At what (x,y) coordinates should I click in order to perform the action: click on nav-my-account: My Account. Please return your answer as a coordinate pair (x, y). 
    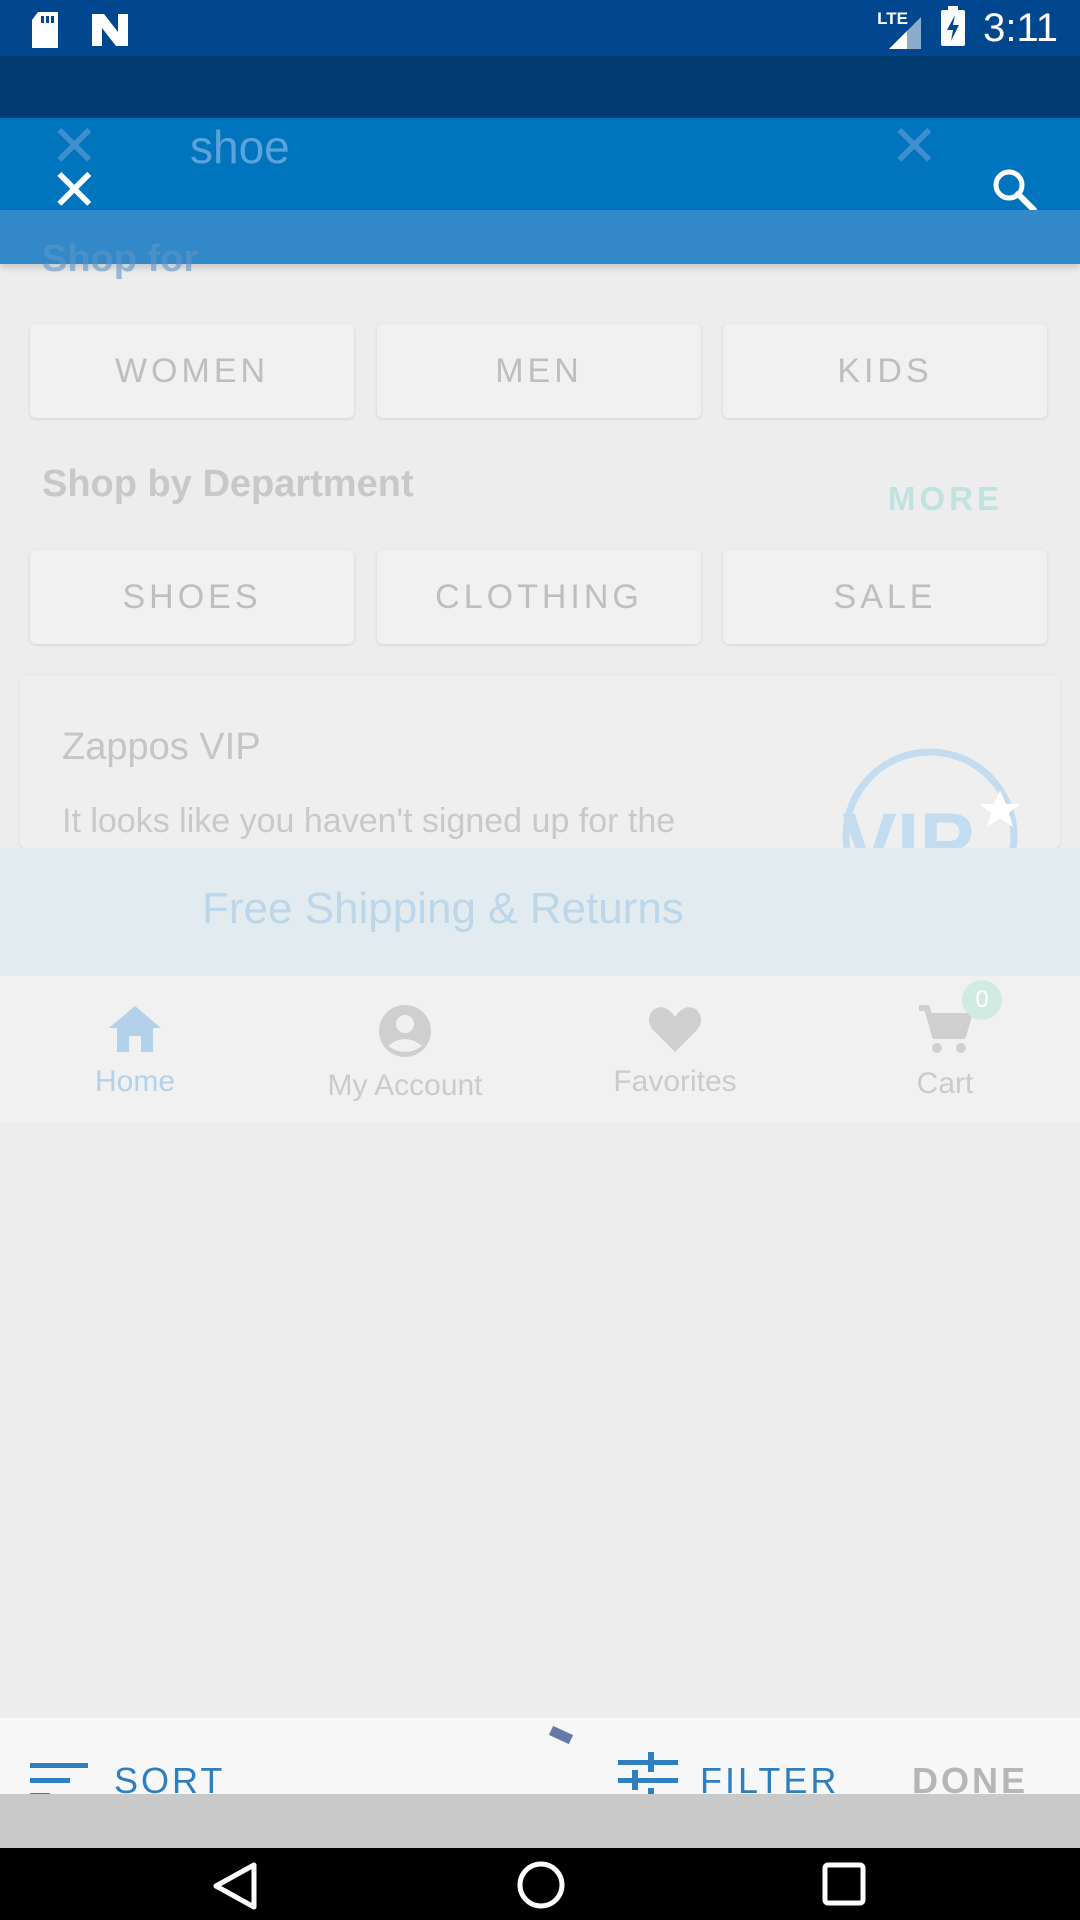
    Looking at the image, I should click on (405, 1053).